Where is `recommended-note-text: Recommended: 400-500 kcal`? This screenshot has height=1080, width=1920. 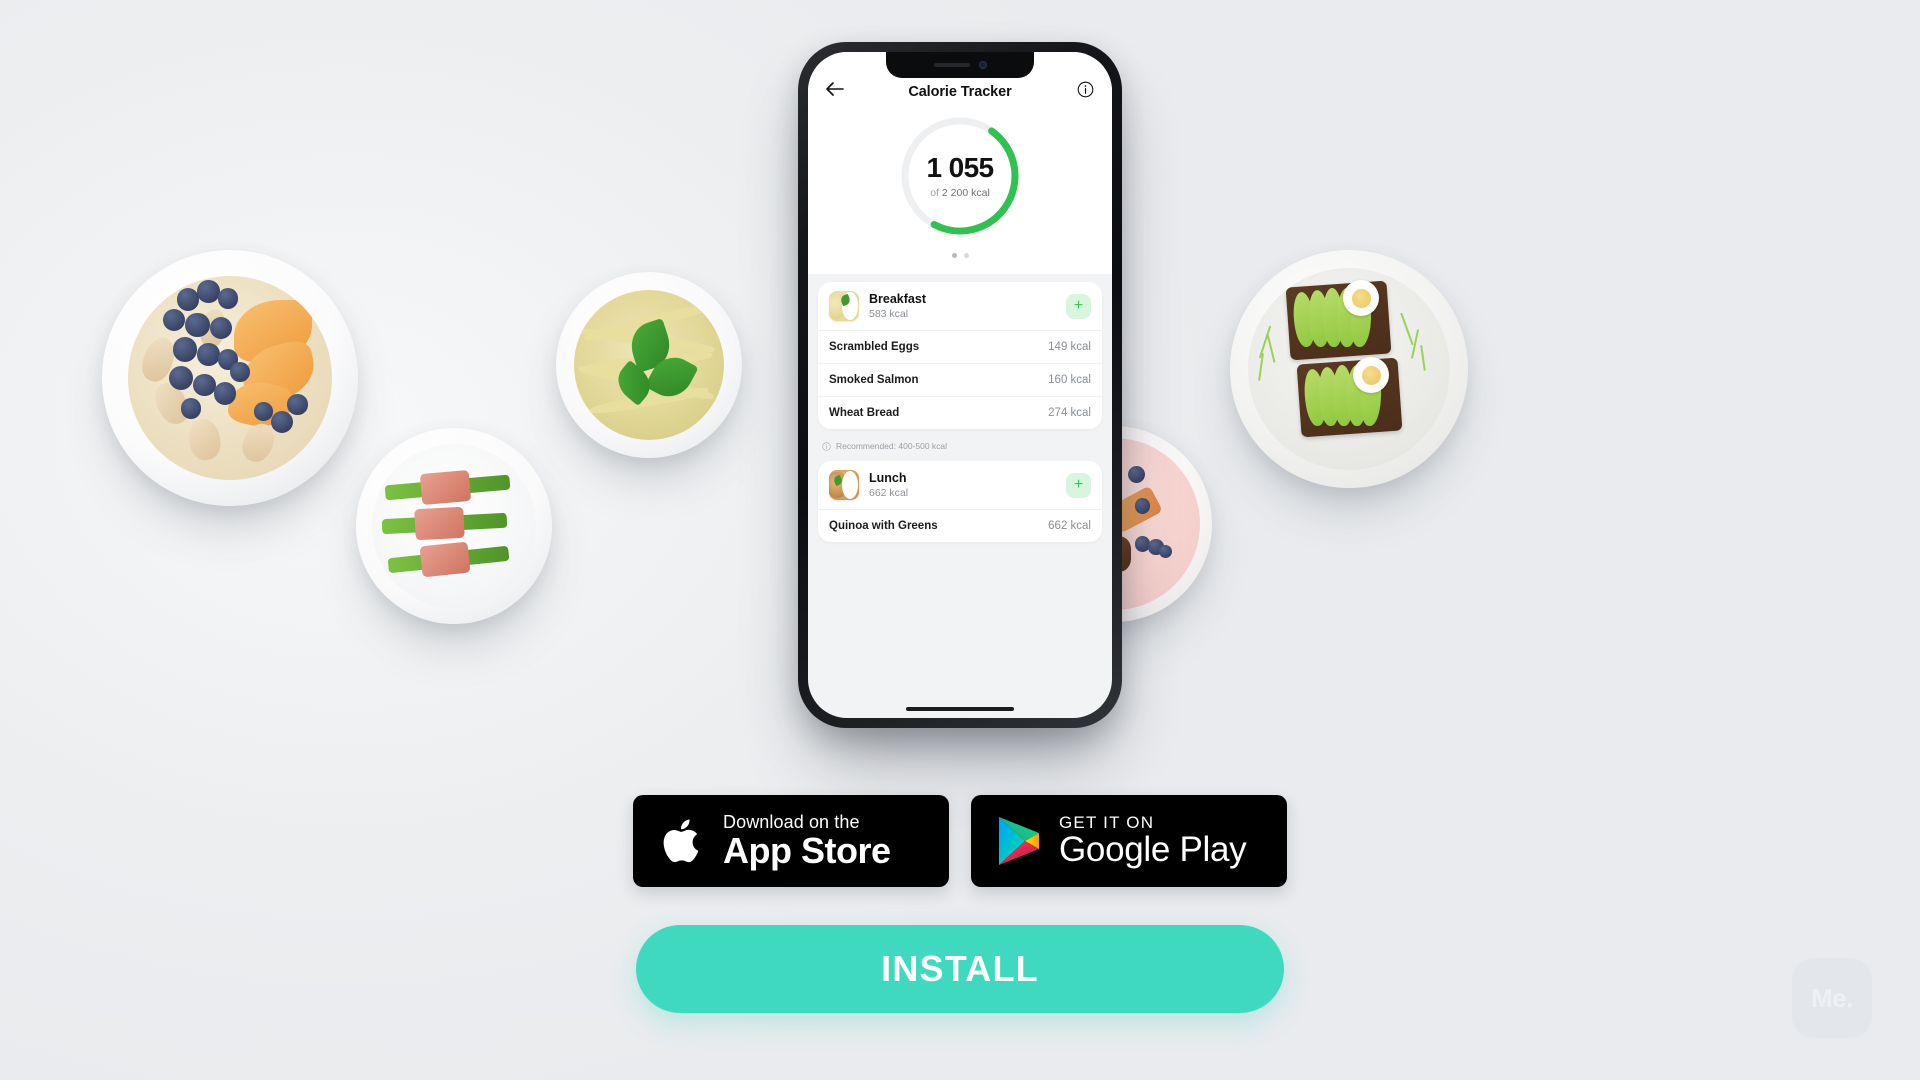
recommended-note-text: Recommended: 400-500 kcal is located at coordinates (892, 446).